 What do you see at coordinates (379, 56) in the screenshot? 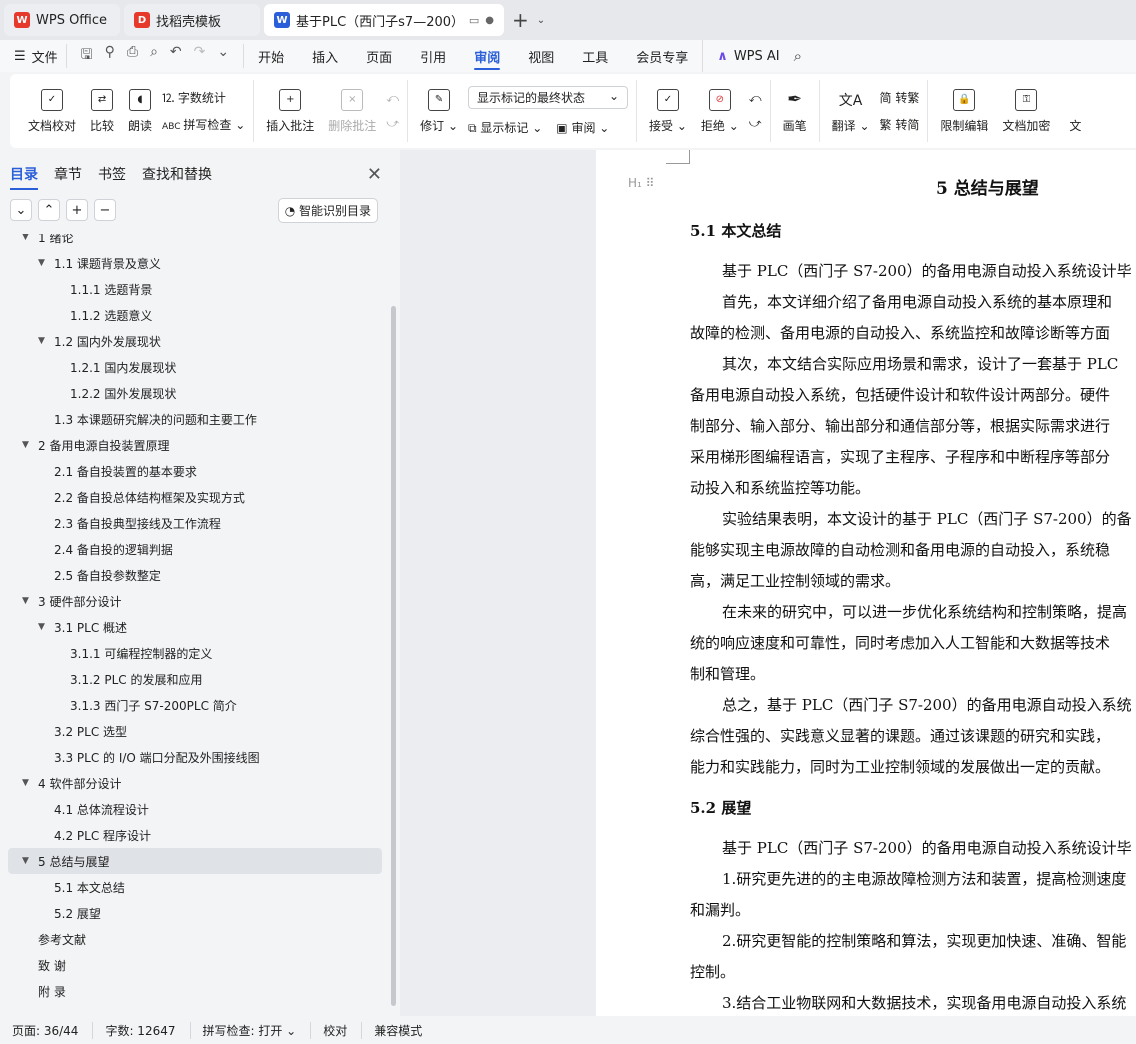
I see `menu-page: 页面` at bounding box center [379, 56].